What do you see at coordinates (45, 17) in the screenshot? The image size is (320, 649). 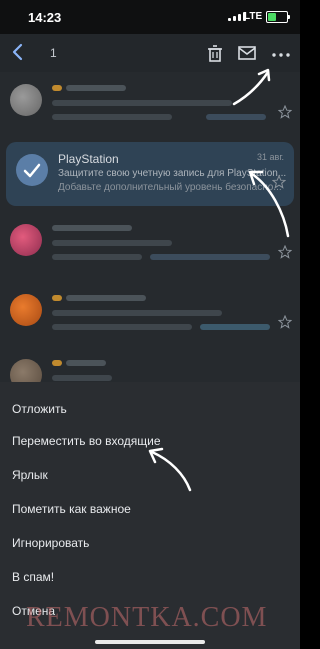 I see `status-time: 14:23` at bounding box center [45, 17].